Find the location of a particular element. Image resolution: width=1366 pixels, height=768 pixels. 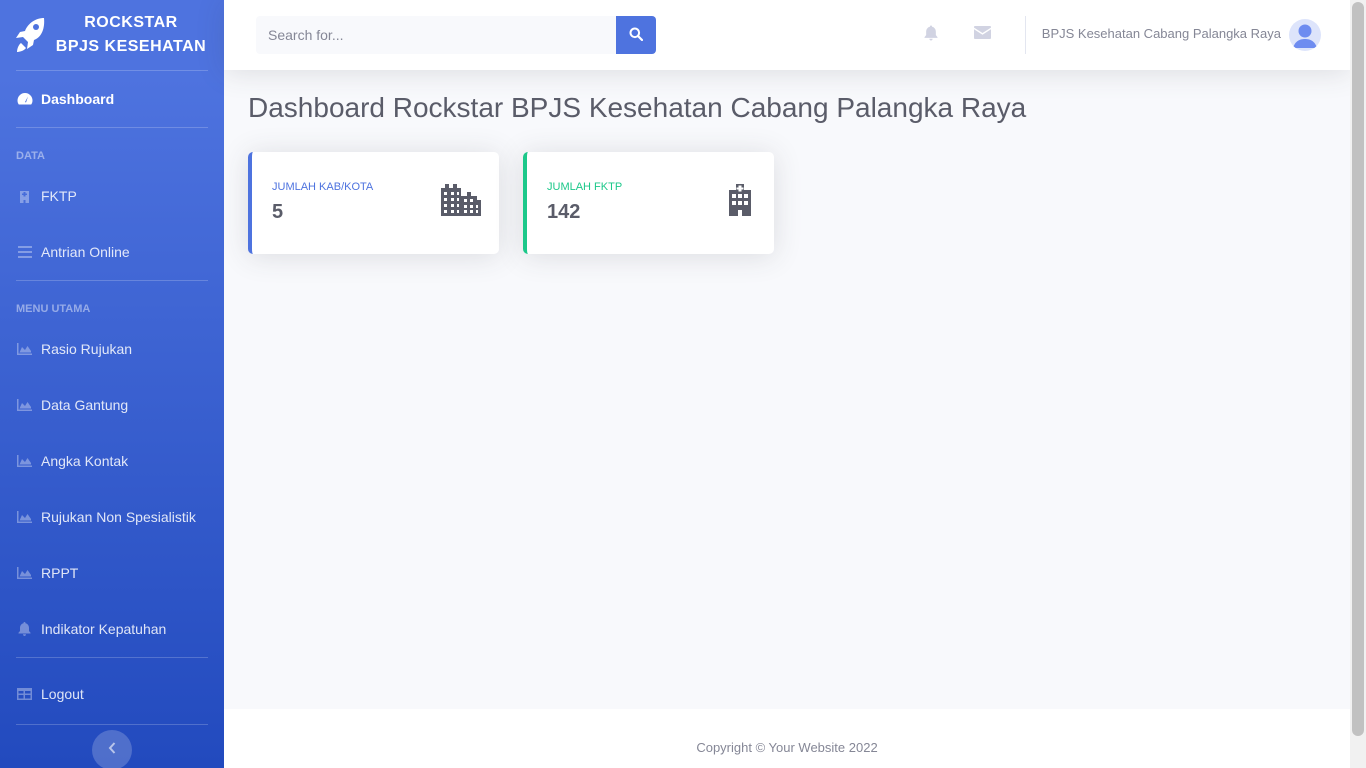

tachometer-icon is located at coordinates (24, 99).